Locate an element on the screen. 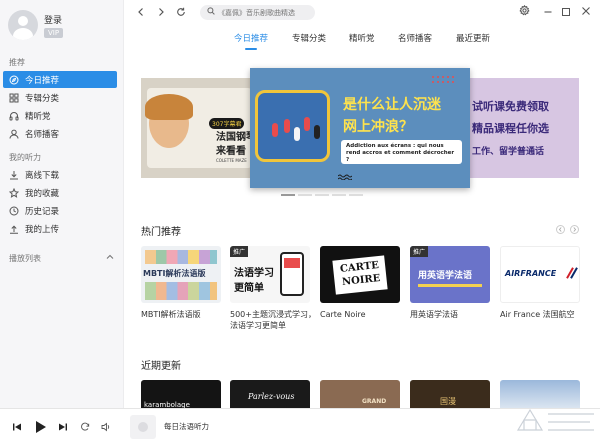 Image resolution: width=600 pixels, height=443 pixels. maximize-button is located at coordinates (566, 12).